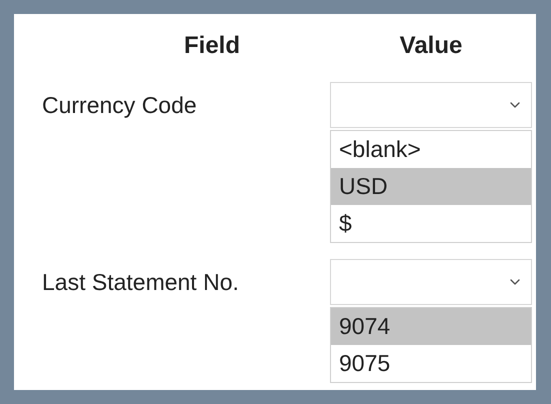 The height and width of the screenshot is (404, 551). What do you see at coordinates (431, 46) in the screenshot?
I see `value-column-header: Value` at bounding box center [431, 46].